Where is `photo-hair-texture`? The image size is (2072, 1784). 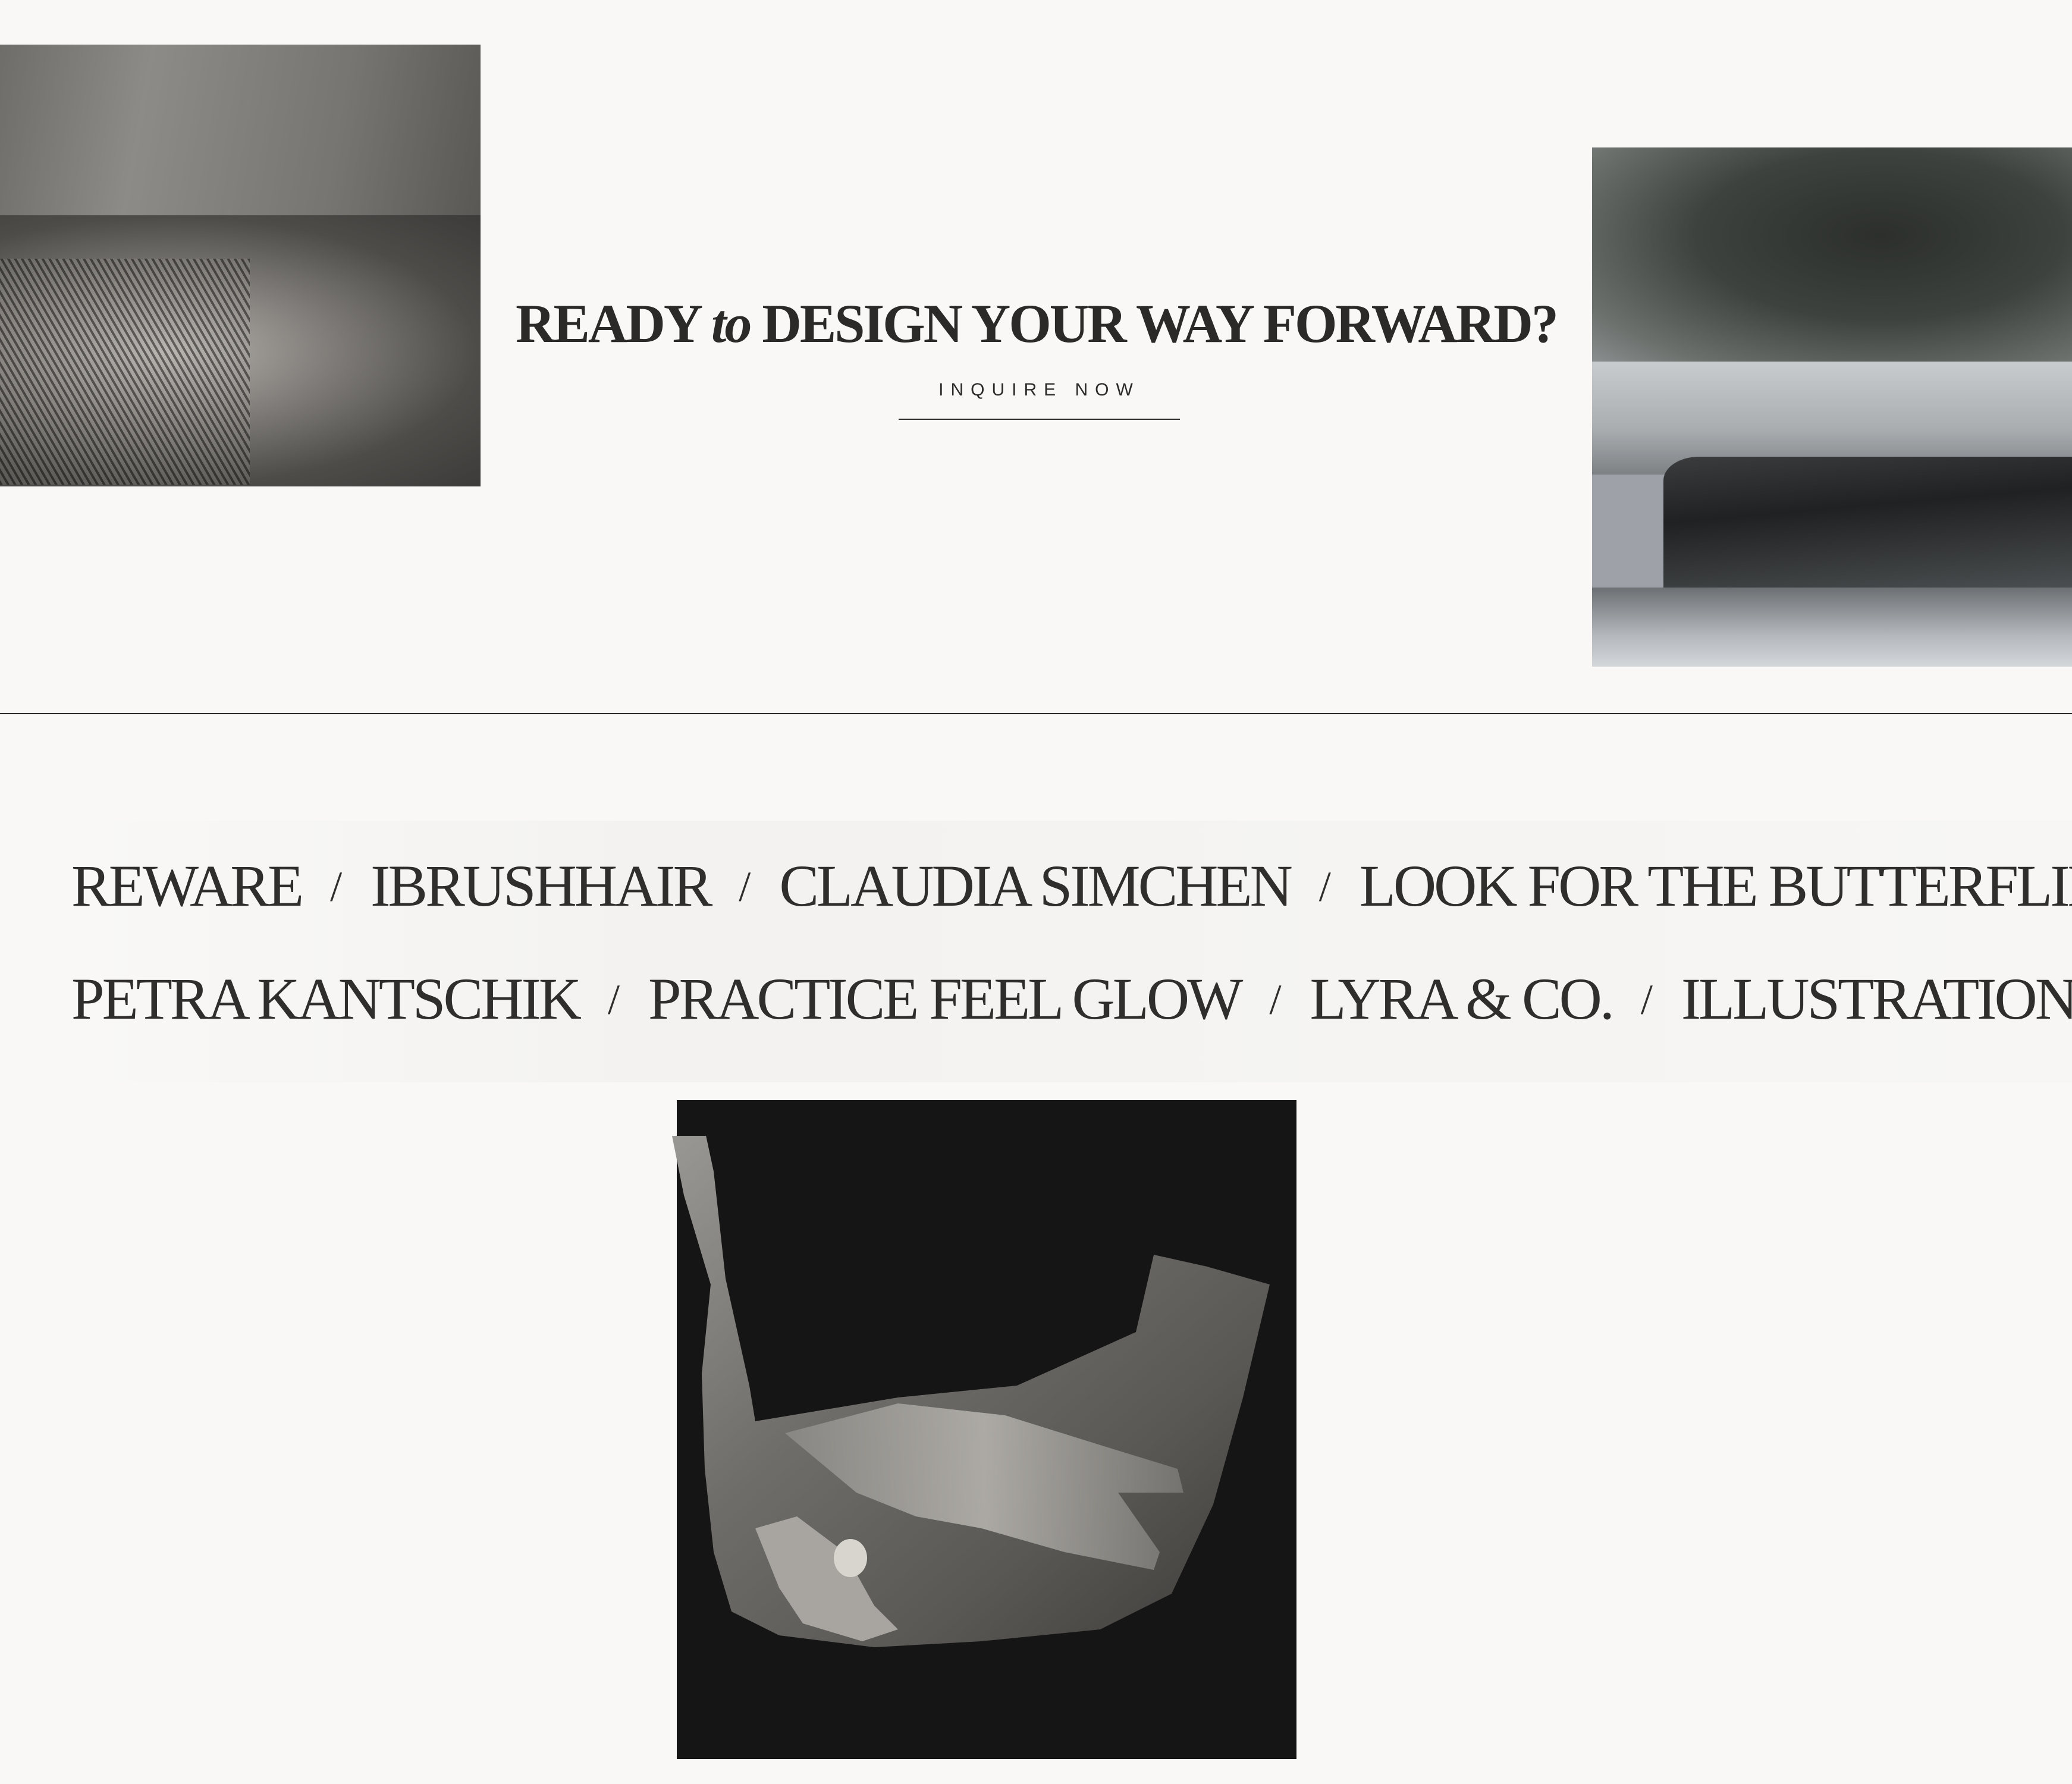
photo-hair-texture is located at coordinates (125, 372).